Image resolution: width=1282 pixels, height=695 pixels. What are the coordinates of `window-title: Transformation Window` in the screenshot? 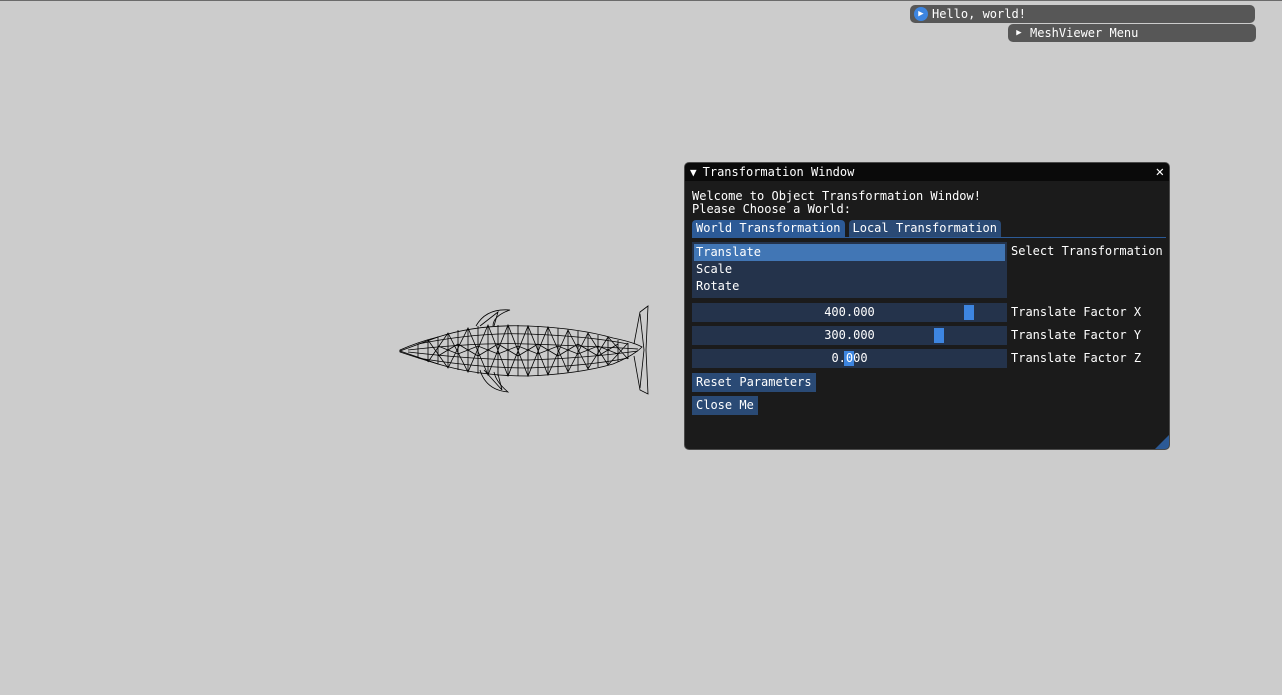 It's located at (778, 172).